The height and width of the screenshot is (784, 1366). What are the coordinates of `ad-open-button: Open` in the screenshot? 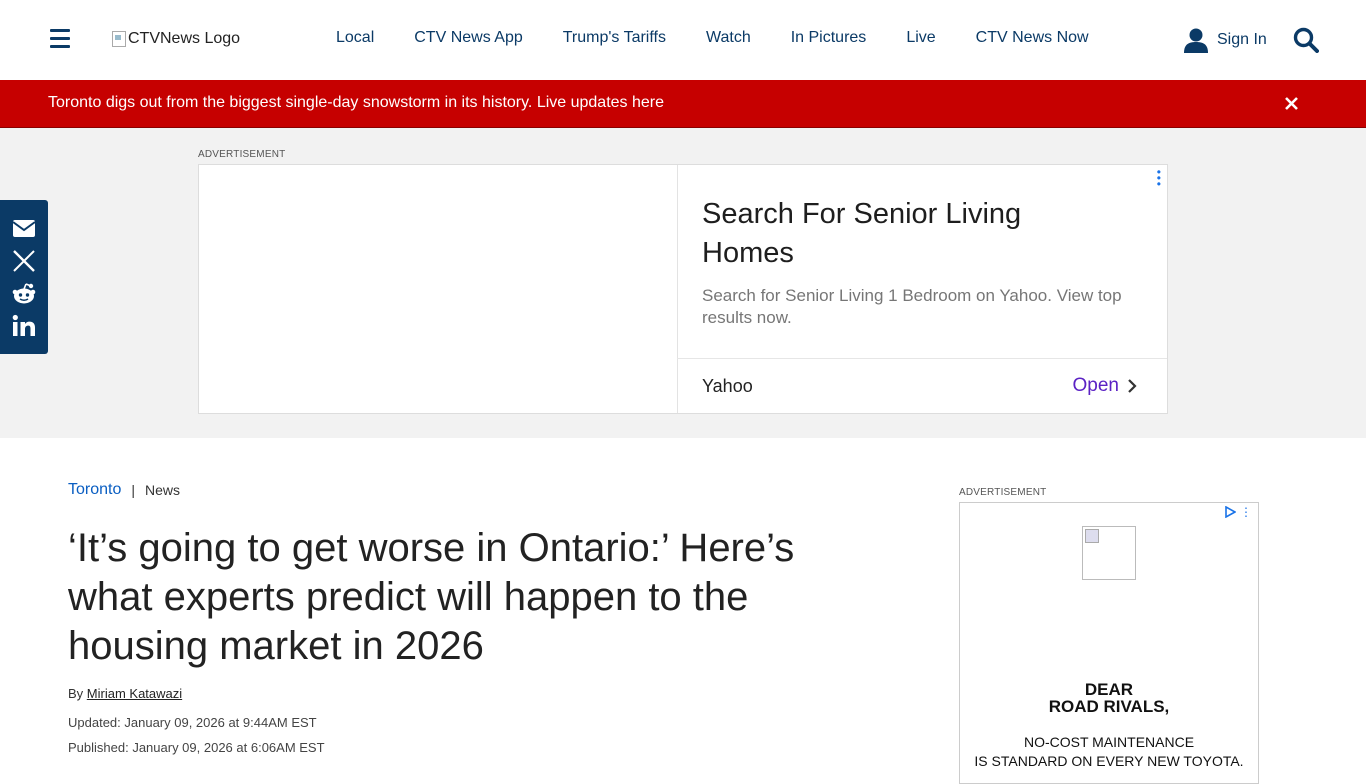 It's located at (1105, 386).